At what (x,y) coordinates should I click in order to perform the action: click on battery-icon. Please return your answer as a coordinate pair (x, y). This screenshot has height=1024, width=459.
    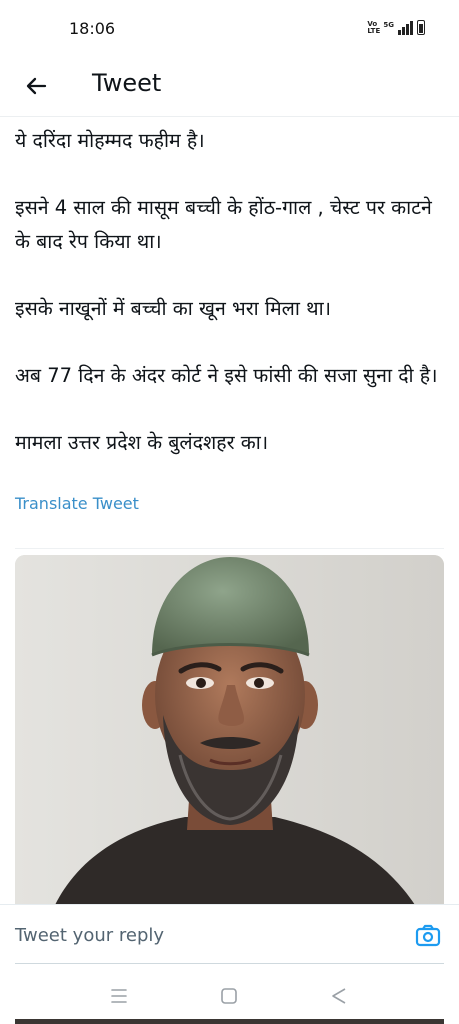
    Looking at the image, I should click on (421, 27).